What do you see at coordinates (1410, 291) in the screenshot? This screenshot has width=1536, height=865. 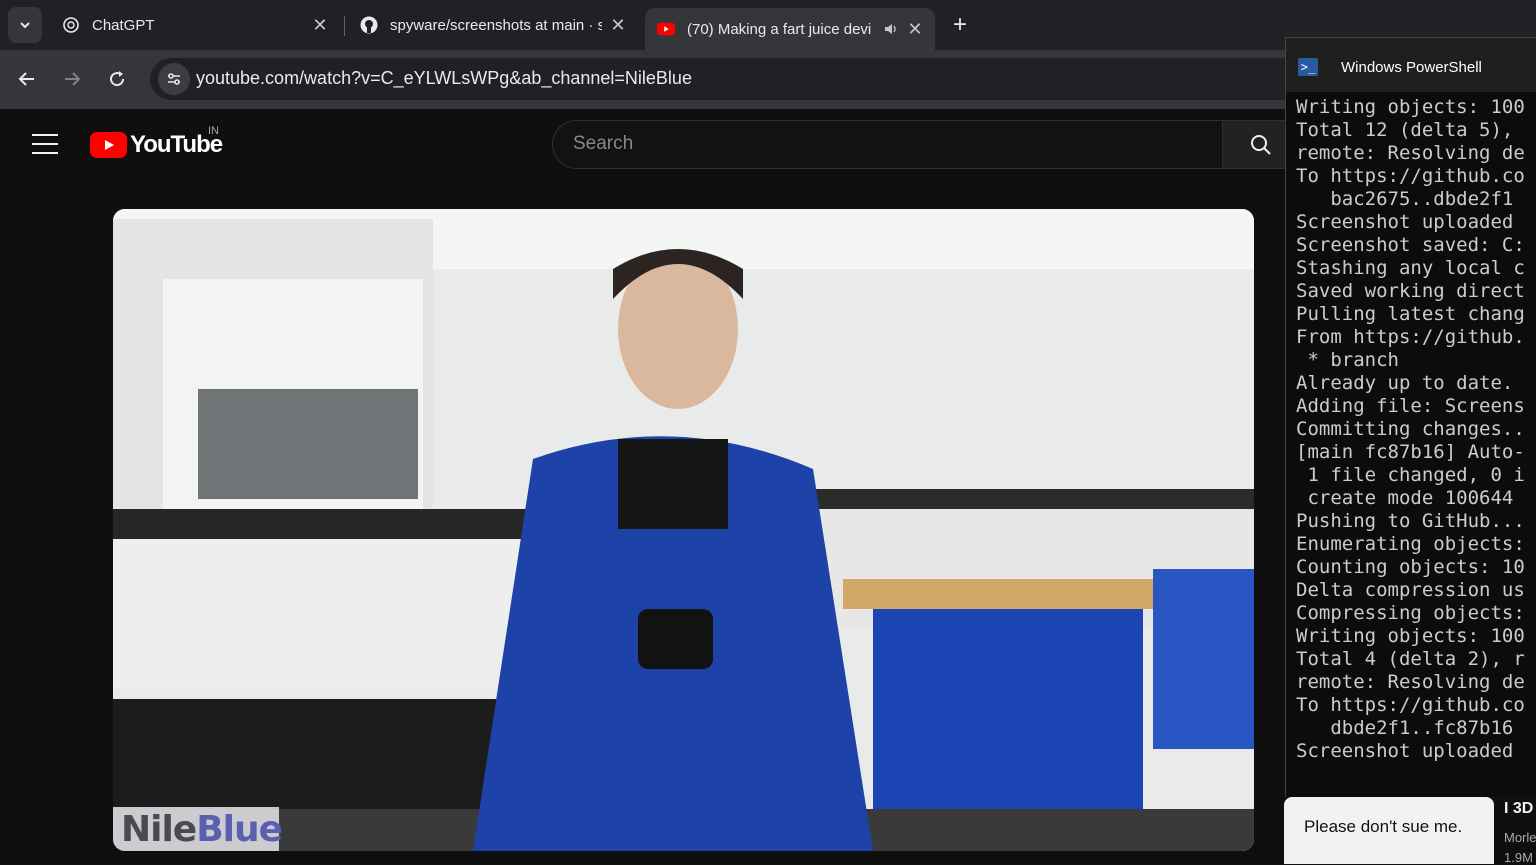 I see `terminal-line: Saved working direct` at bounding box center [1410, 291].